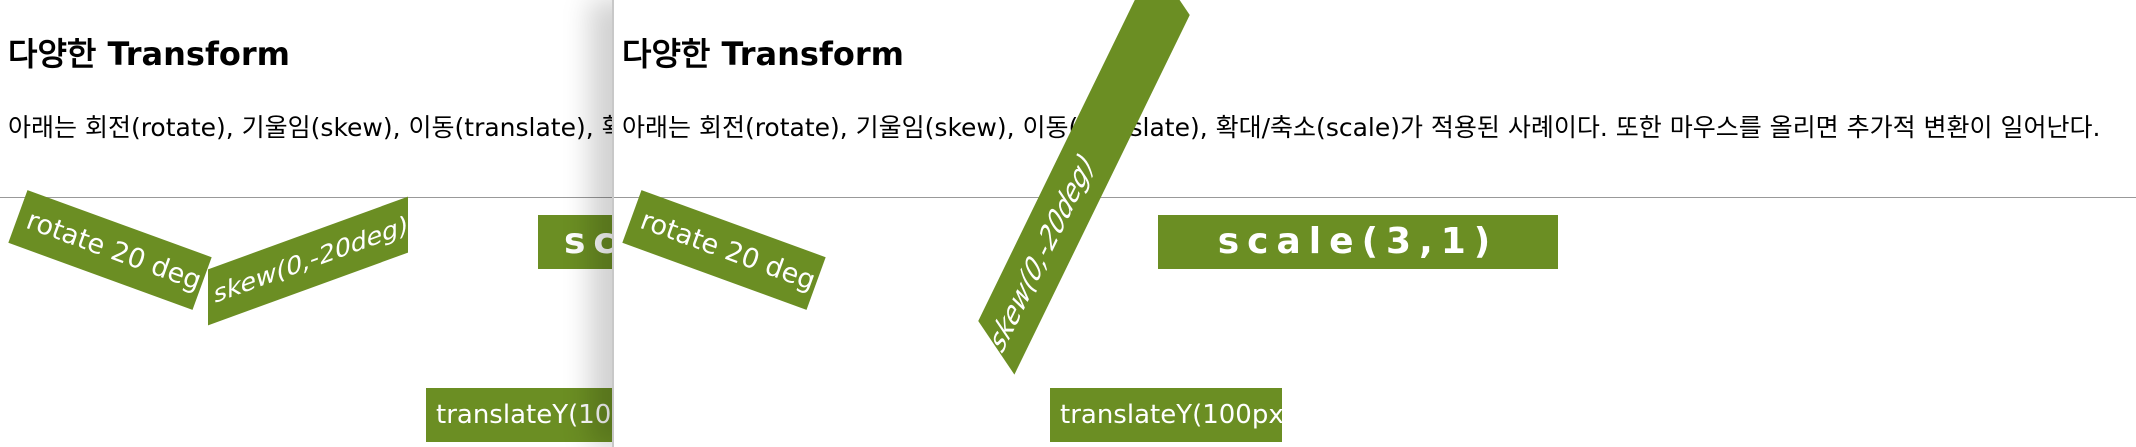 The image size is (2136, 447). I want to click on skew-box-hover: skew(0,-20deg), so click(1084, 187).